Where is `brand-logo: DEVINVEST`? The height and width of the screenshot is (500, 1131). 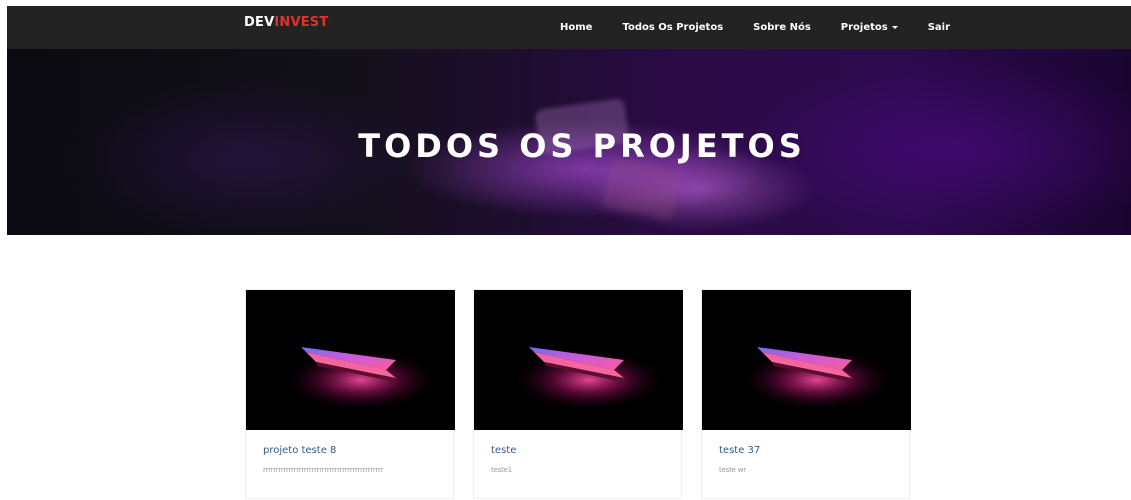 brand-logo: DEVINVEST is located at coordinates (286, 22).